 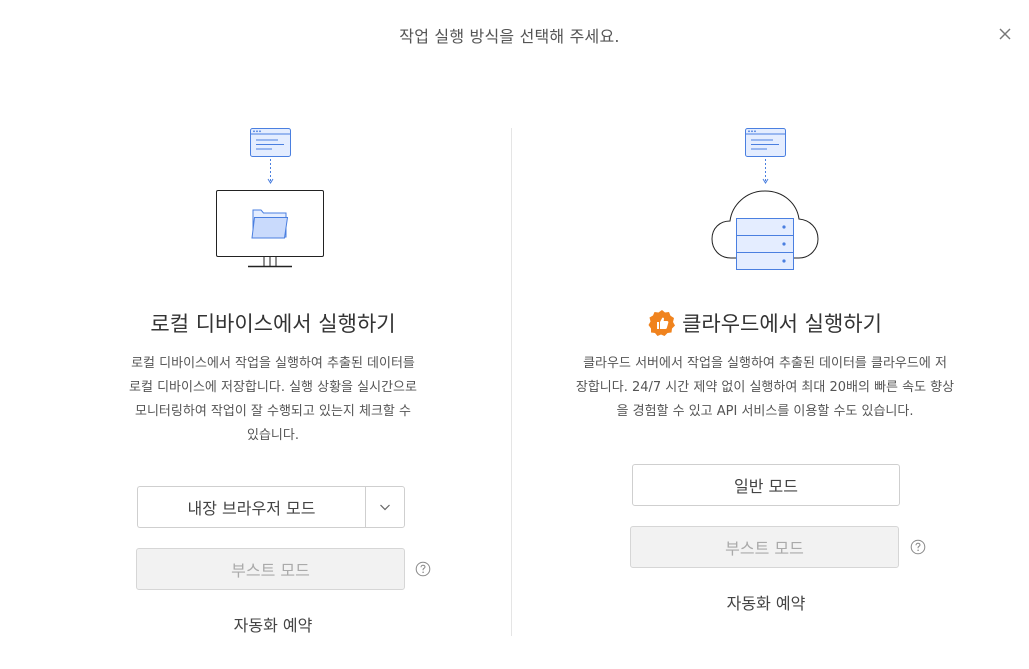 What do you see at coordinates (511, 382) in the screenshot?
I see `column-divider` at bounding box center [511, 382].